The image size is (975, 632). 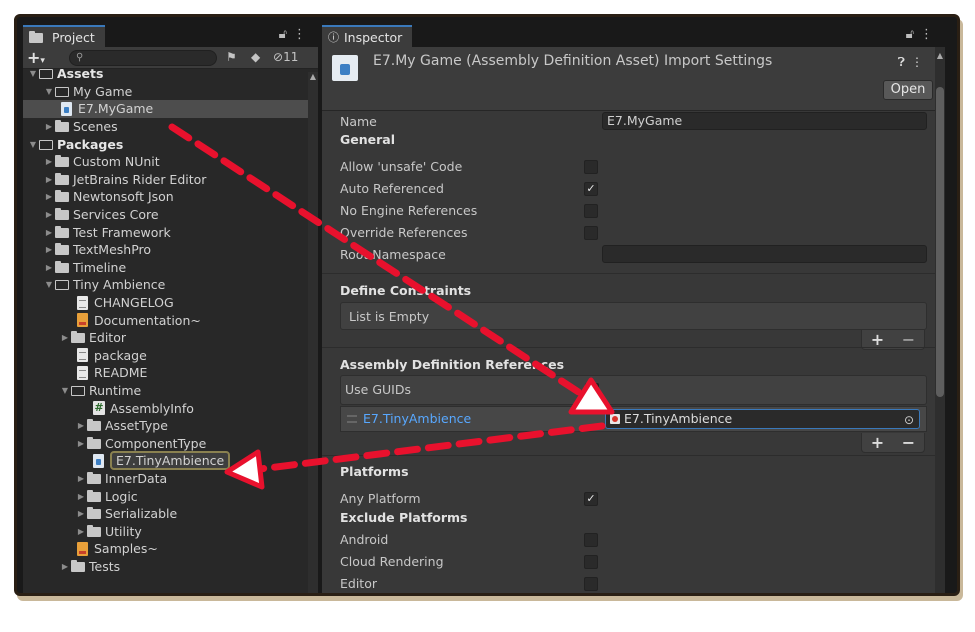 What do you see at coordinates (100, 267) in the screenshot?
I see `tree-item-label: Timeline` at bounding box center [100, 267].